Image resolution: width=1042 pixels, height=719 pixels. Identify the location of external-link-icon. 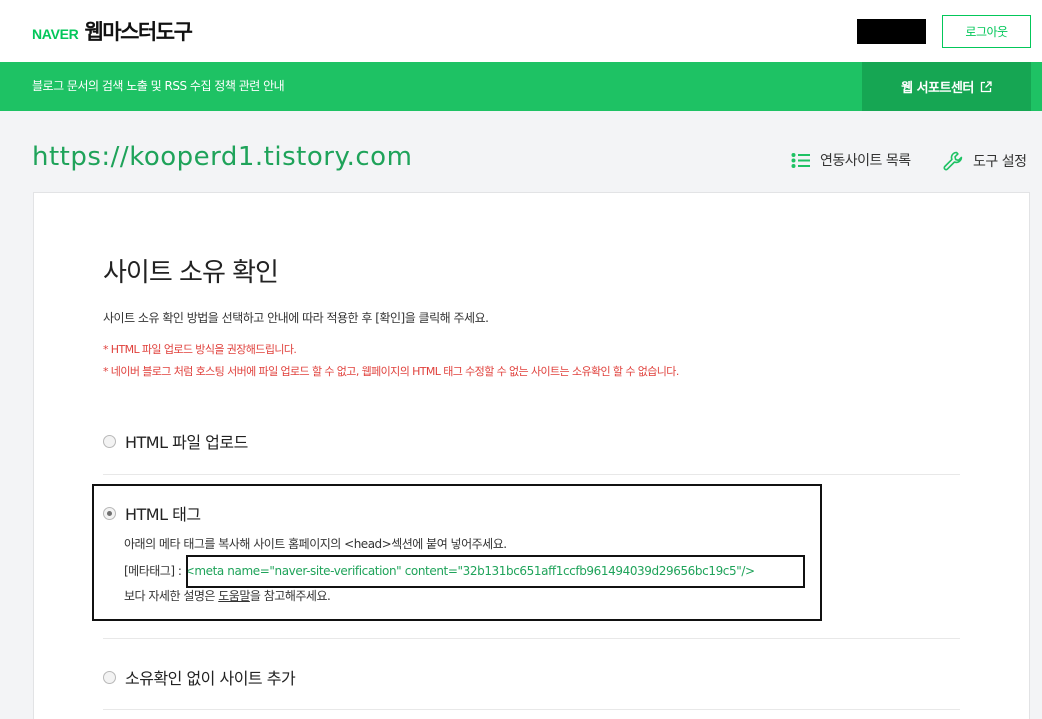
(986, 86).